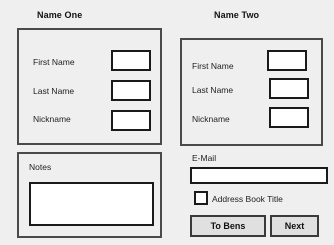  I want to click on notes-textarea, so click(91, 204).